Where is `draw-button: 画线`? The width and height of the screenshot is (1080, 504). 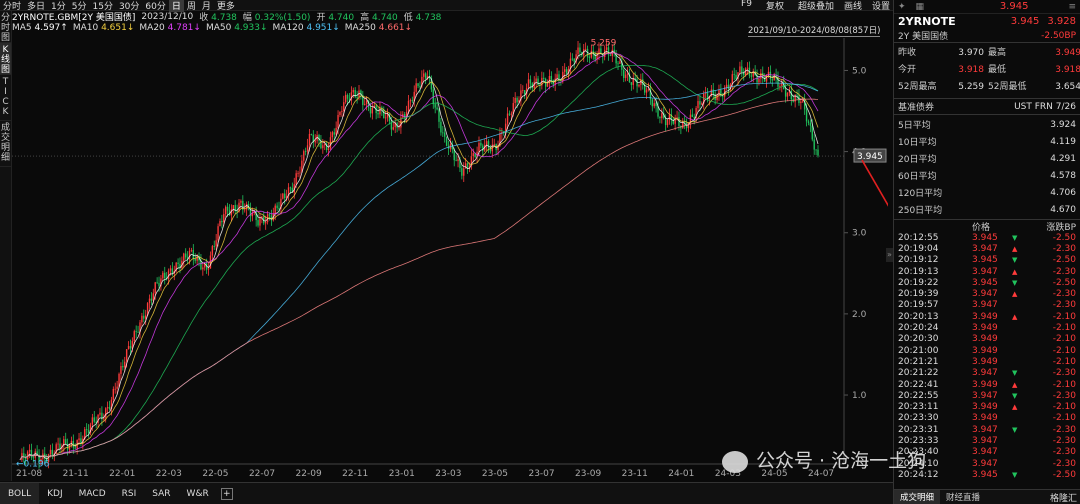 draw-button: 画线 is located at coordinates (853, 6).